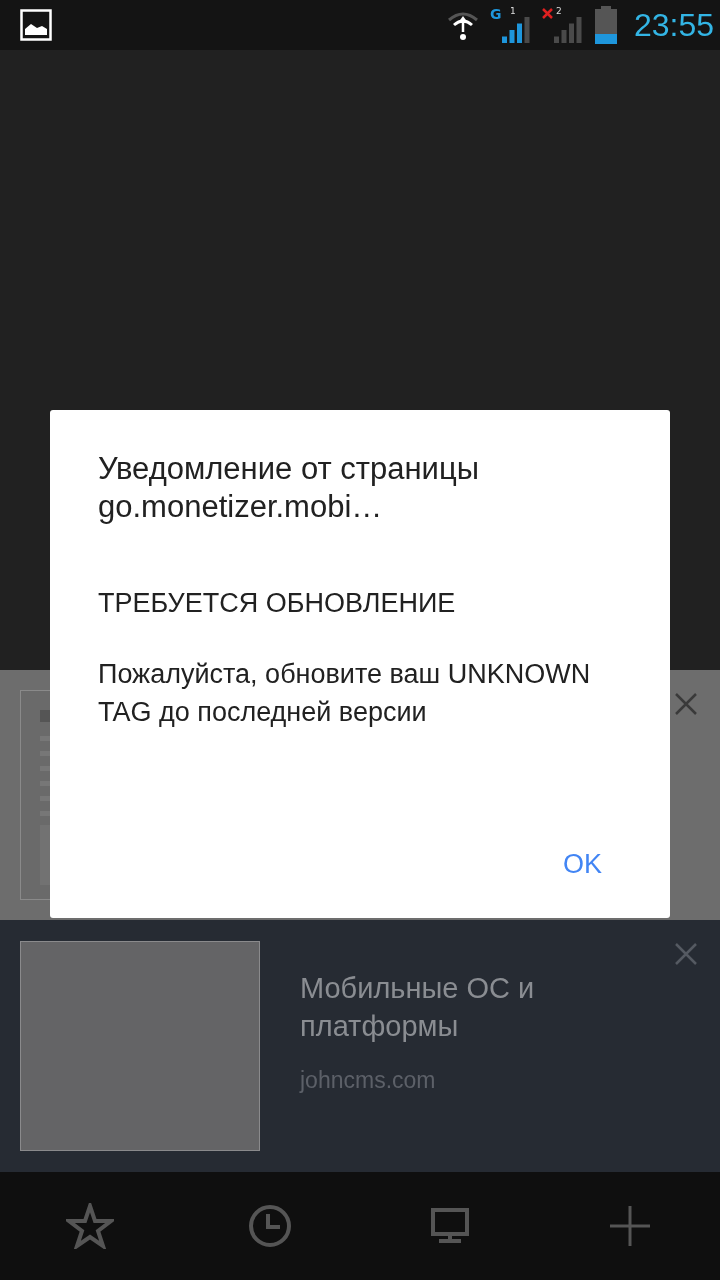 The width and height of the screenshot is (720, 1280). I want to click on star-icon, so click(90, 1226).